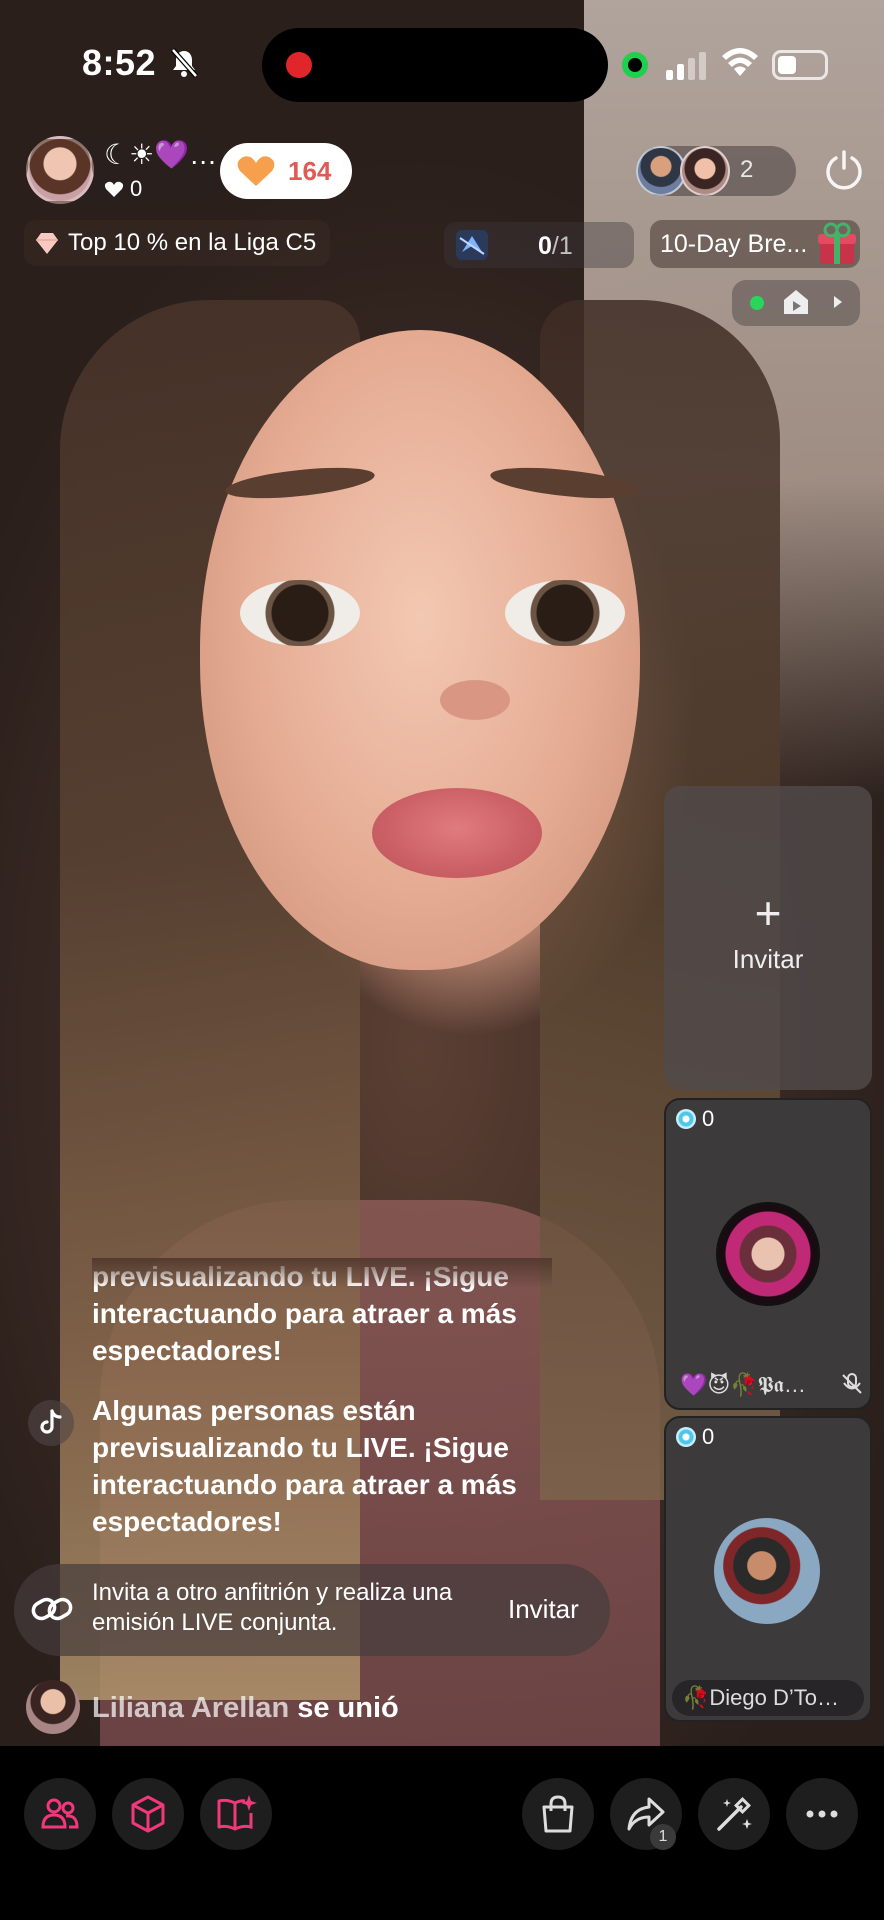  Describe the element at coordinates (635, 65) in the screenshot. I see `camera-indicator-icon` at that location.